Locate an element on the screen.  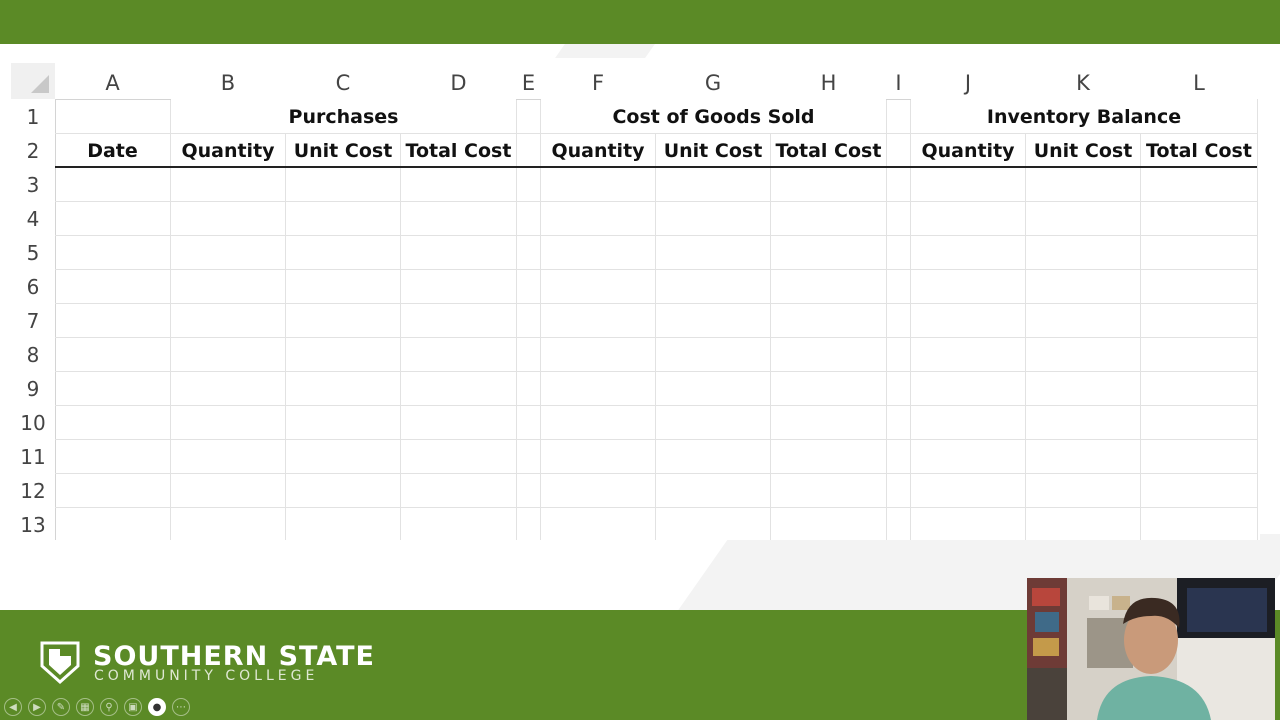
column-header-l: L is located at coordinates (1199, 81).